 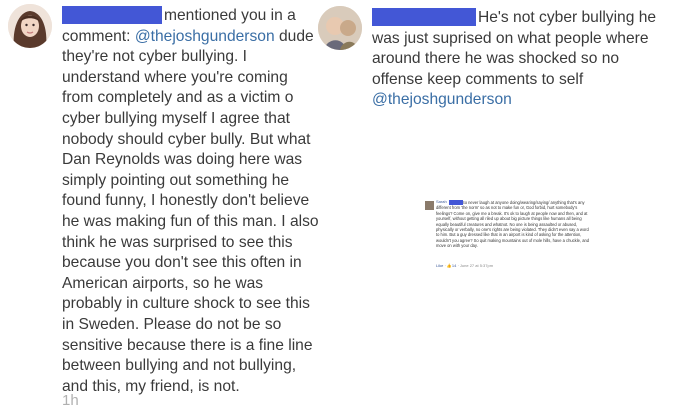 I want to click on reply-mention-link: @thejoshgunderson, so click(x=442, y=99).